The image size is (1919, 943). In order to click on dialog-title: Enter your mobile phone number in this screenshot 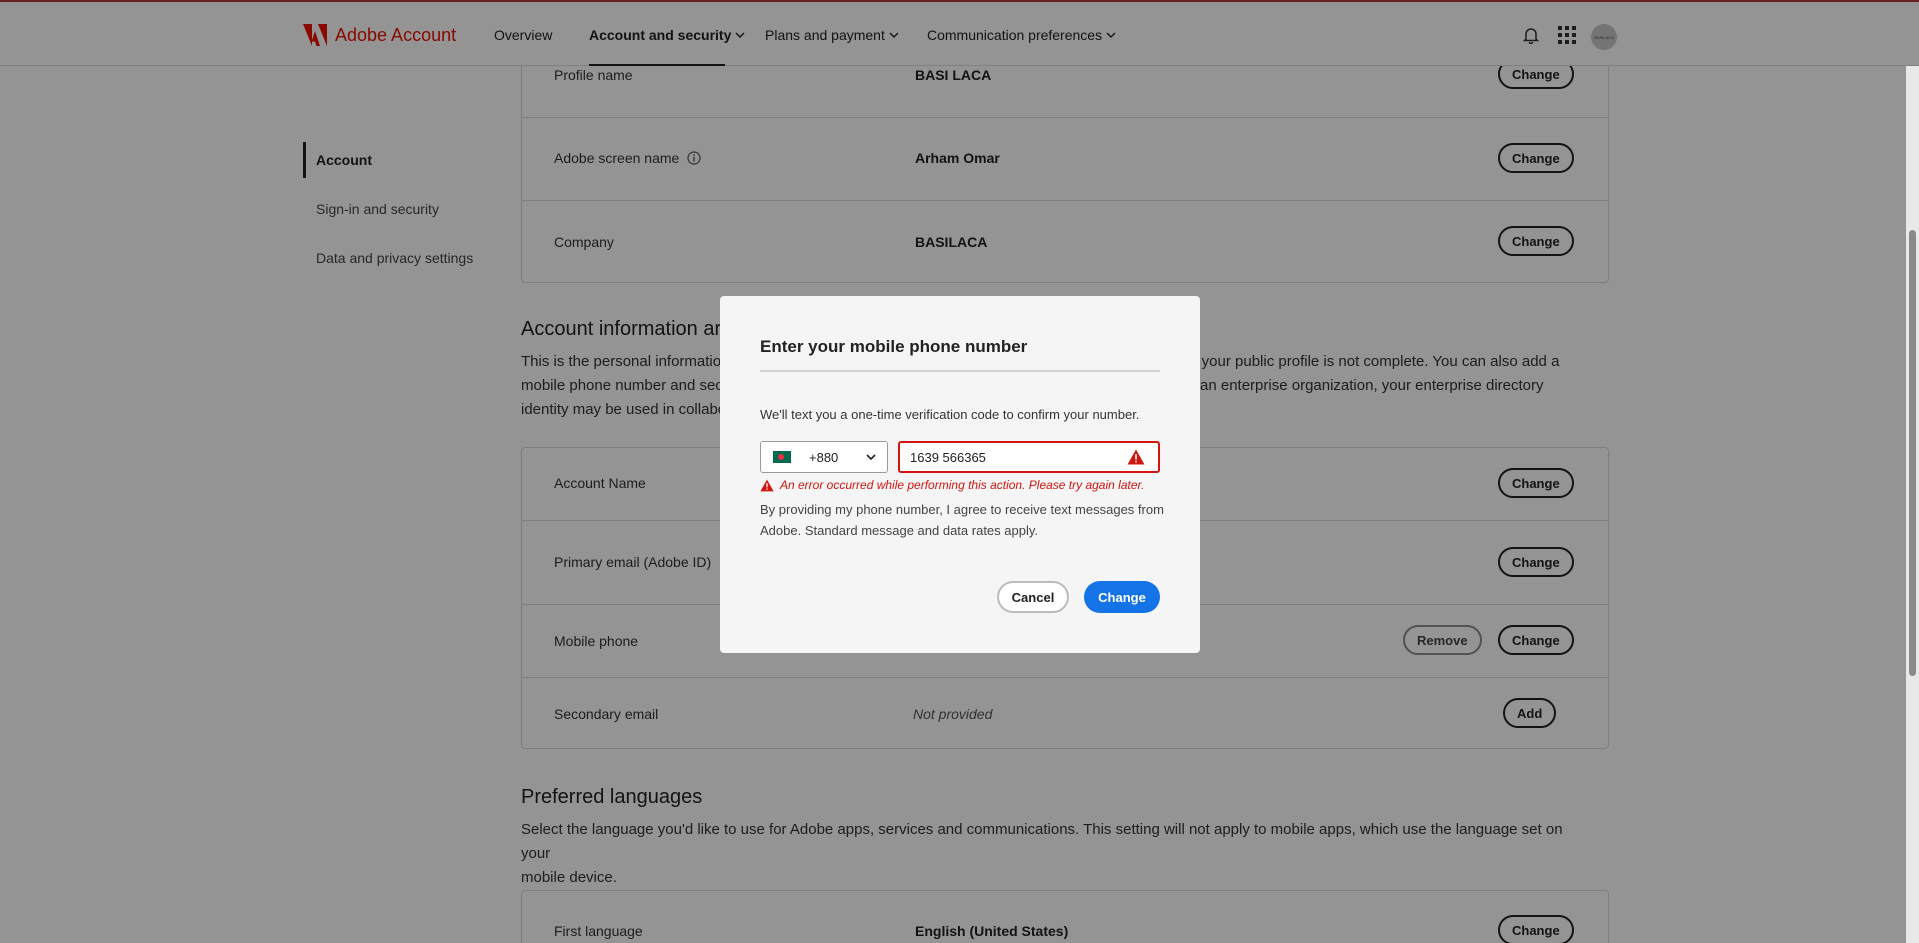, I will do `click(894, 346)`.